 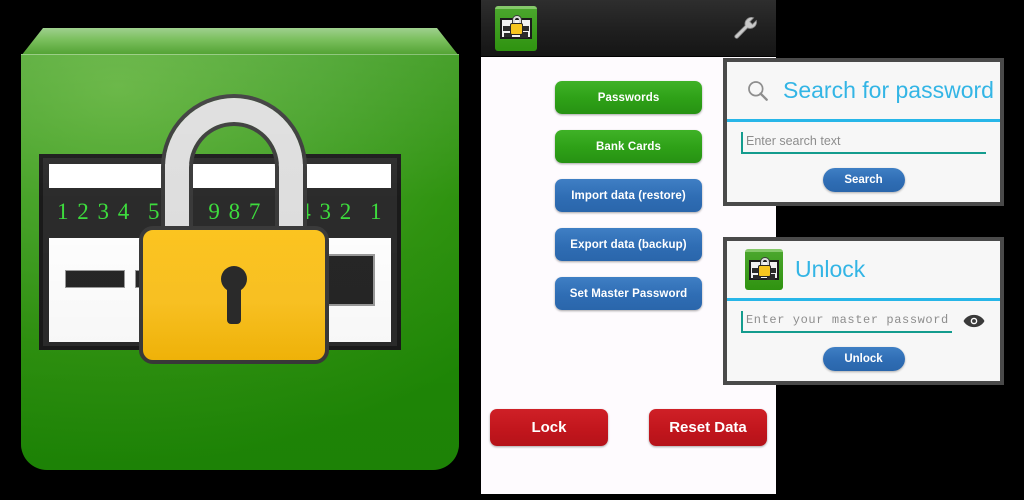 I want to click on set-master-password-button: Set Master Password, so click(x=628, y=293).